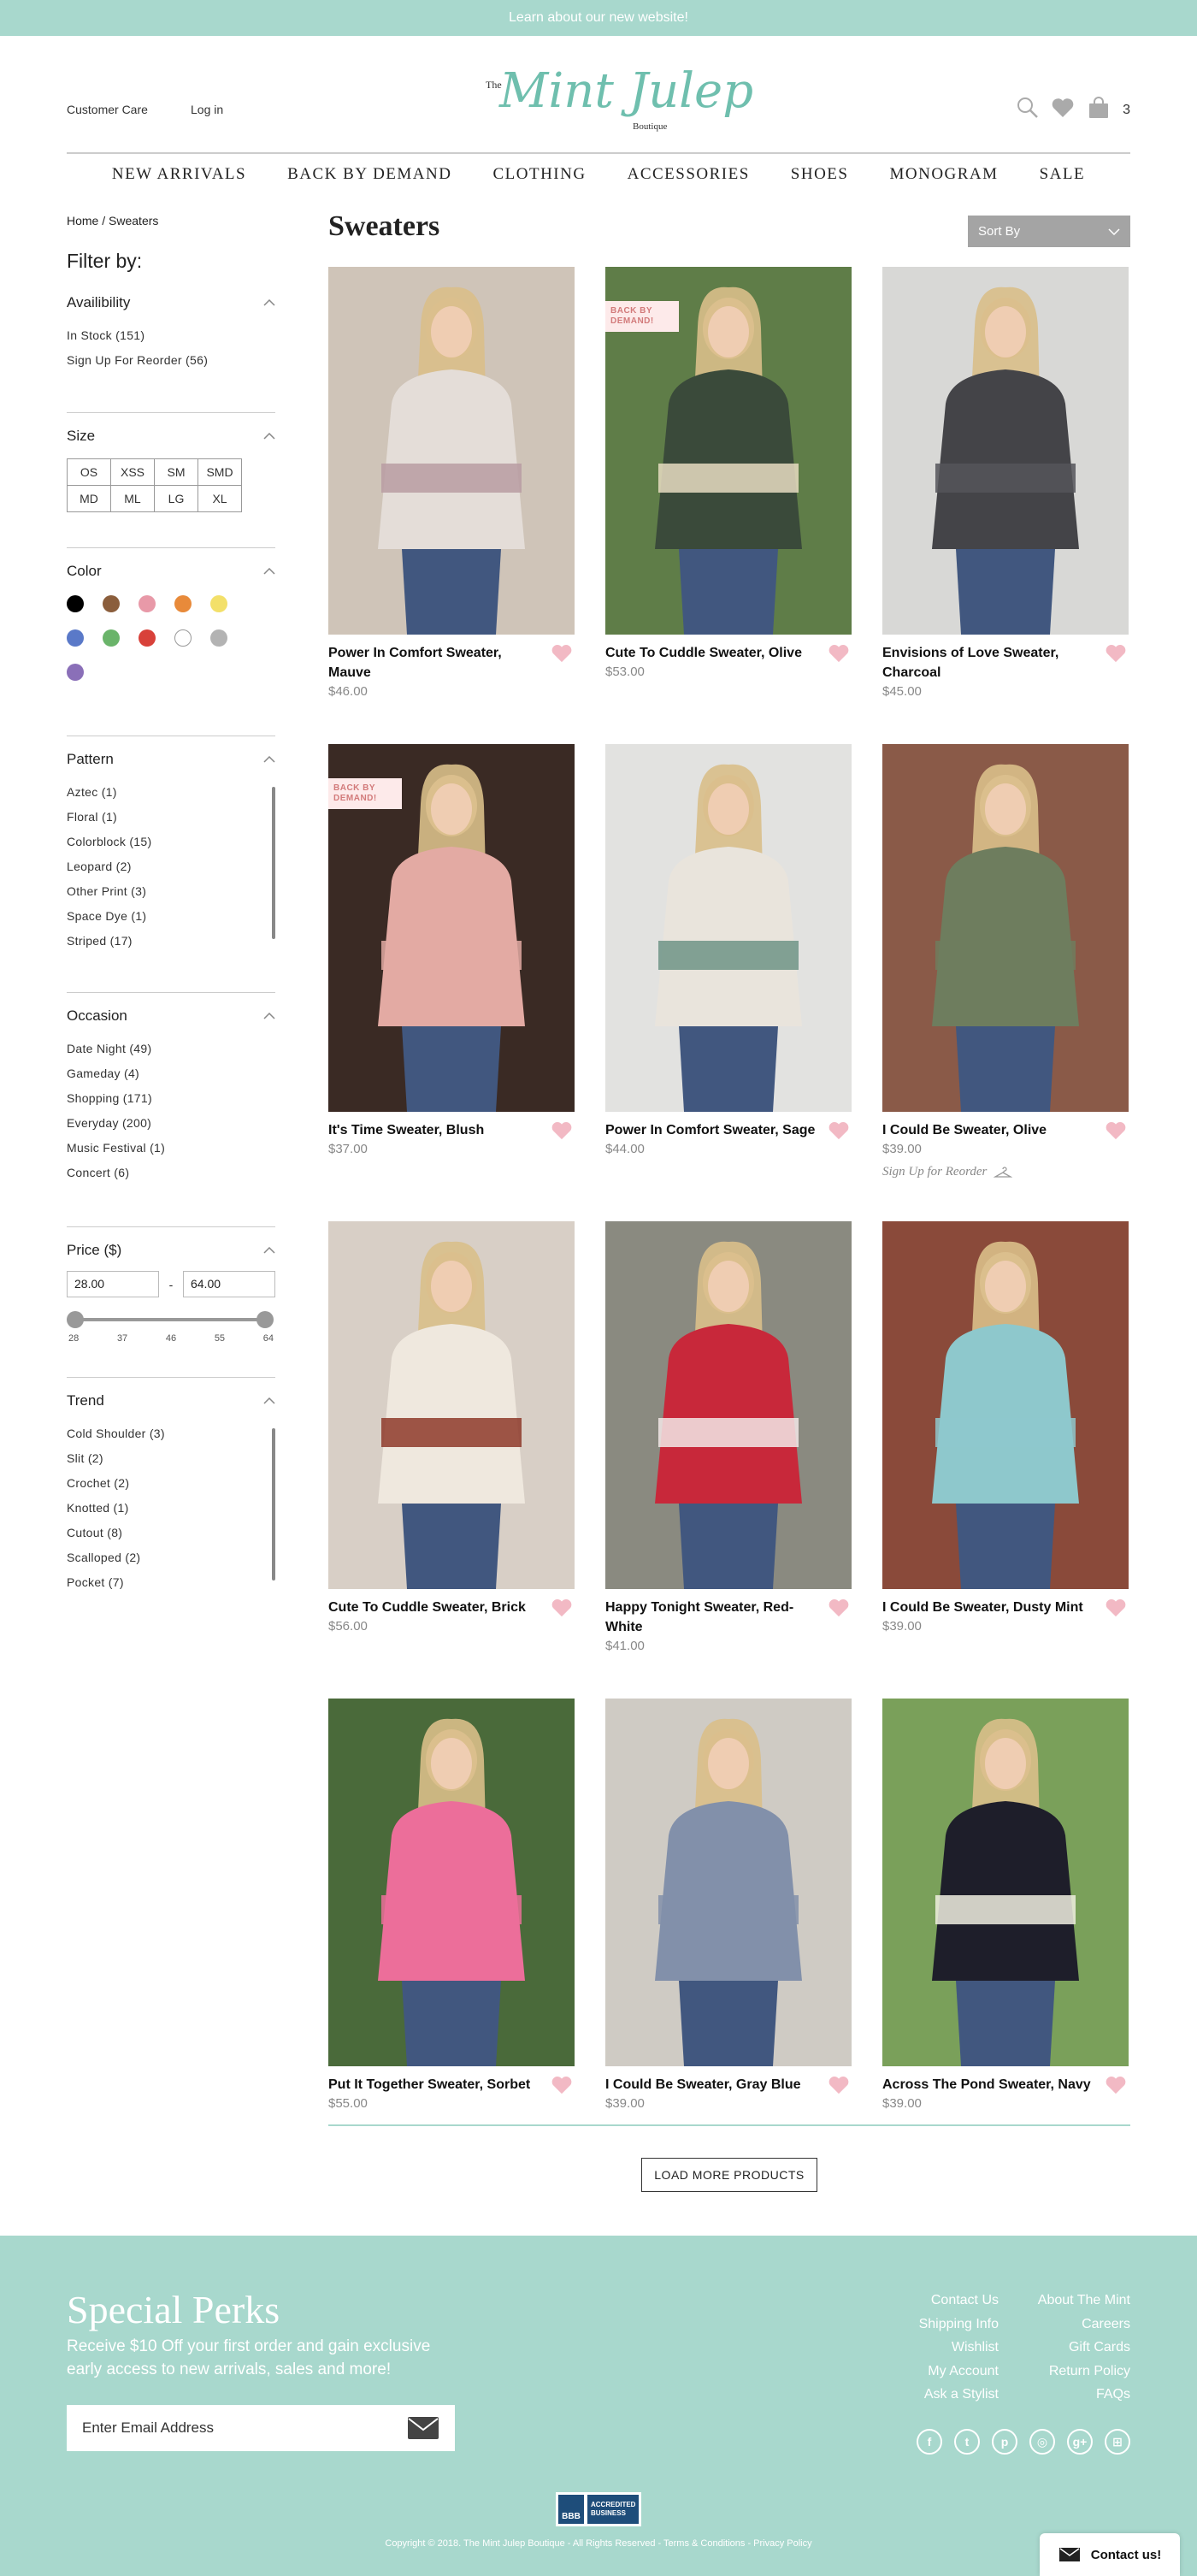  Describe the element at coordinates (207, 110) in the screenshot. I see `login-link: Log in` at that location.